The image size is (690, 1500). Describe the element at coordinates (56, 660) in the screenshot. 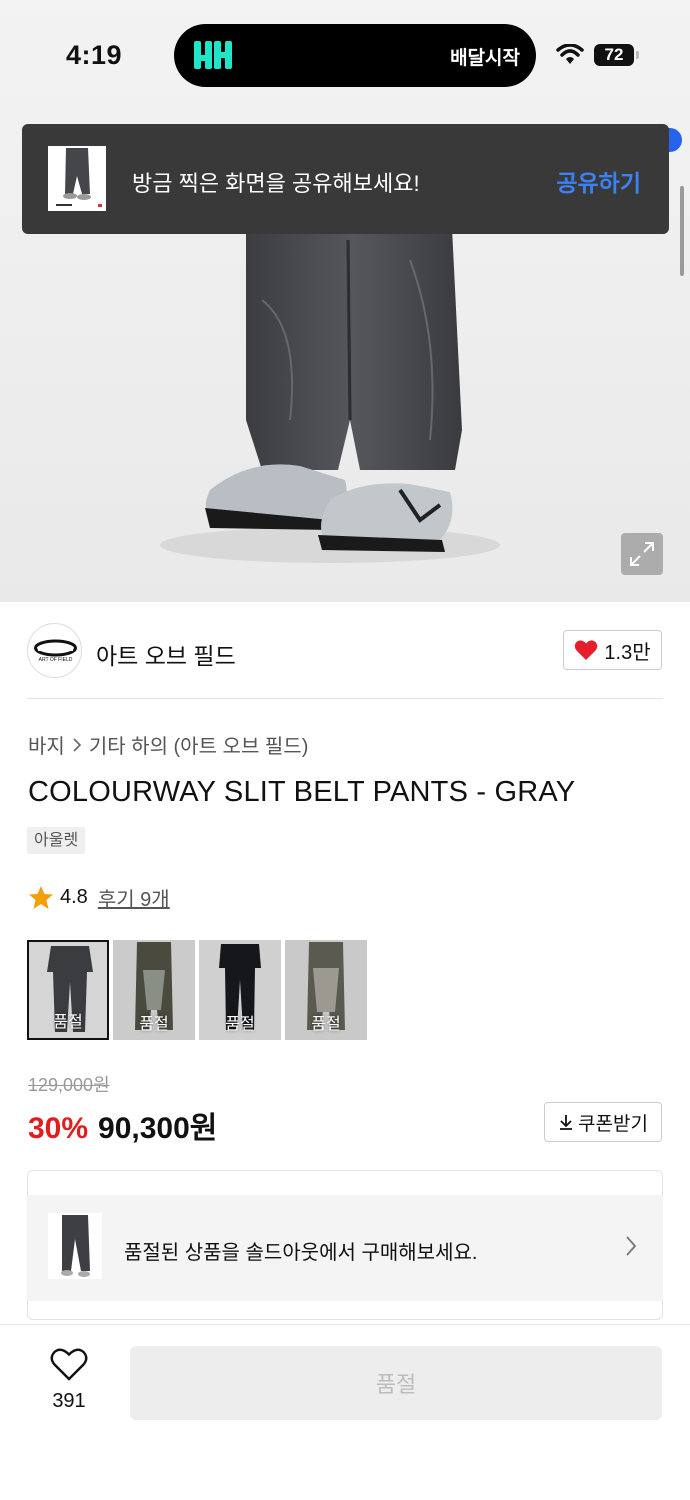

I see `brand-logo-text: ART OF FIELD` at that location.